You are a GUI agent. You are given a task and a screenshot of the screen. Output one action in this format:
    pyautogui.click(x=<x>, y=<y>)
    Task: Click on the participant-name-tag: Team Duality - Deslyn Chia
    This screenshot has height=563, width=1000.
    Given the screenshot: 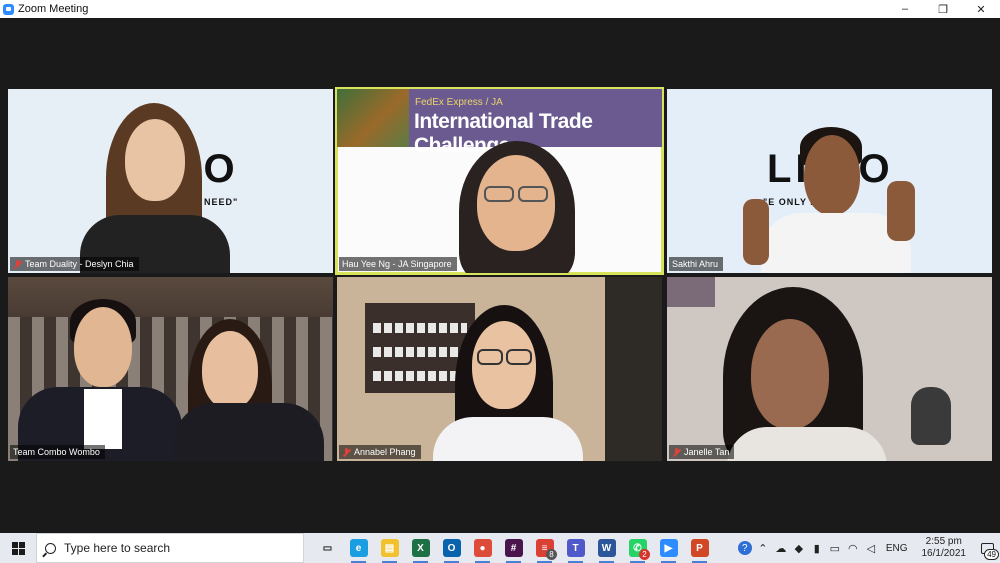 What is the action you would take?
    pyautogui.click(x=74, y=264)
    